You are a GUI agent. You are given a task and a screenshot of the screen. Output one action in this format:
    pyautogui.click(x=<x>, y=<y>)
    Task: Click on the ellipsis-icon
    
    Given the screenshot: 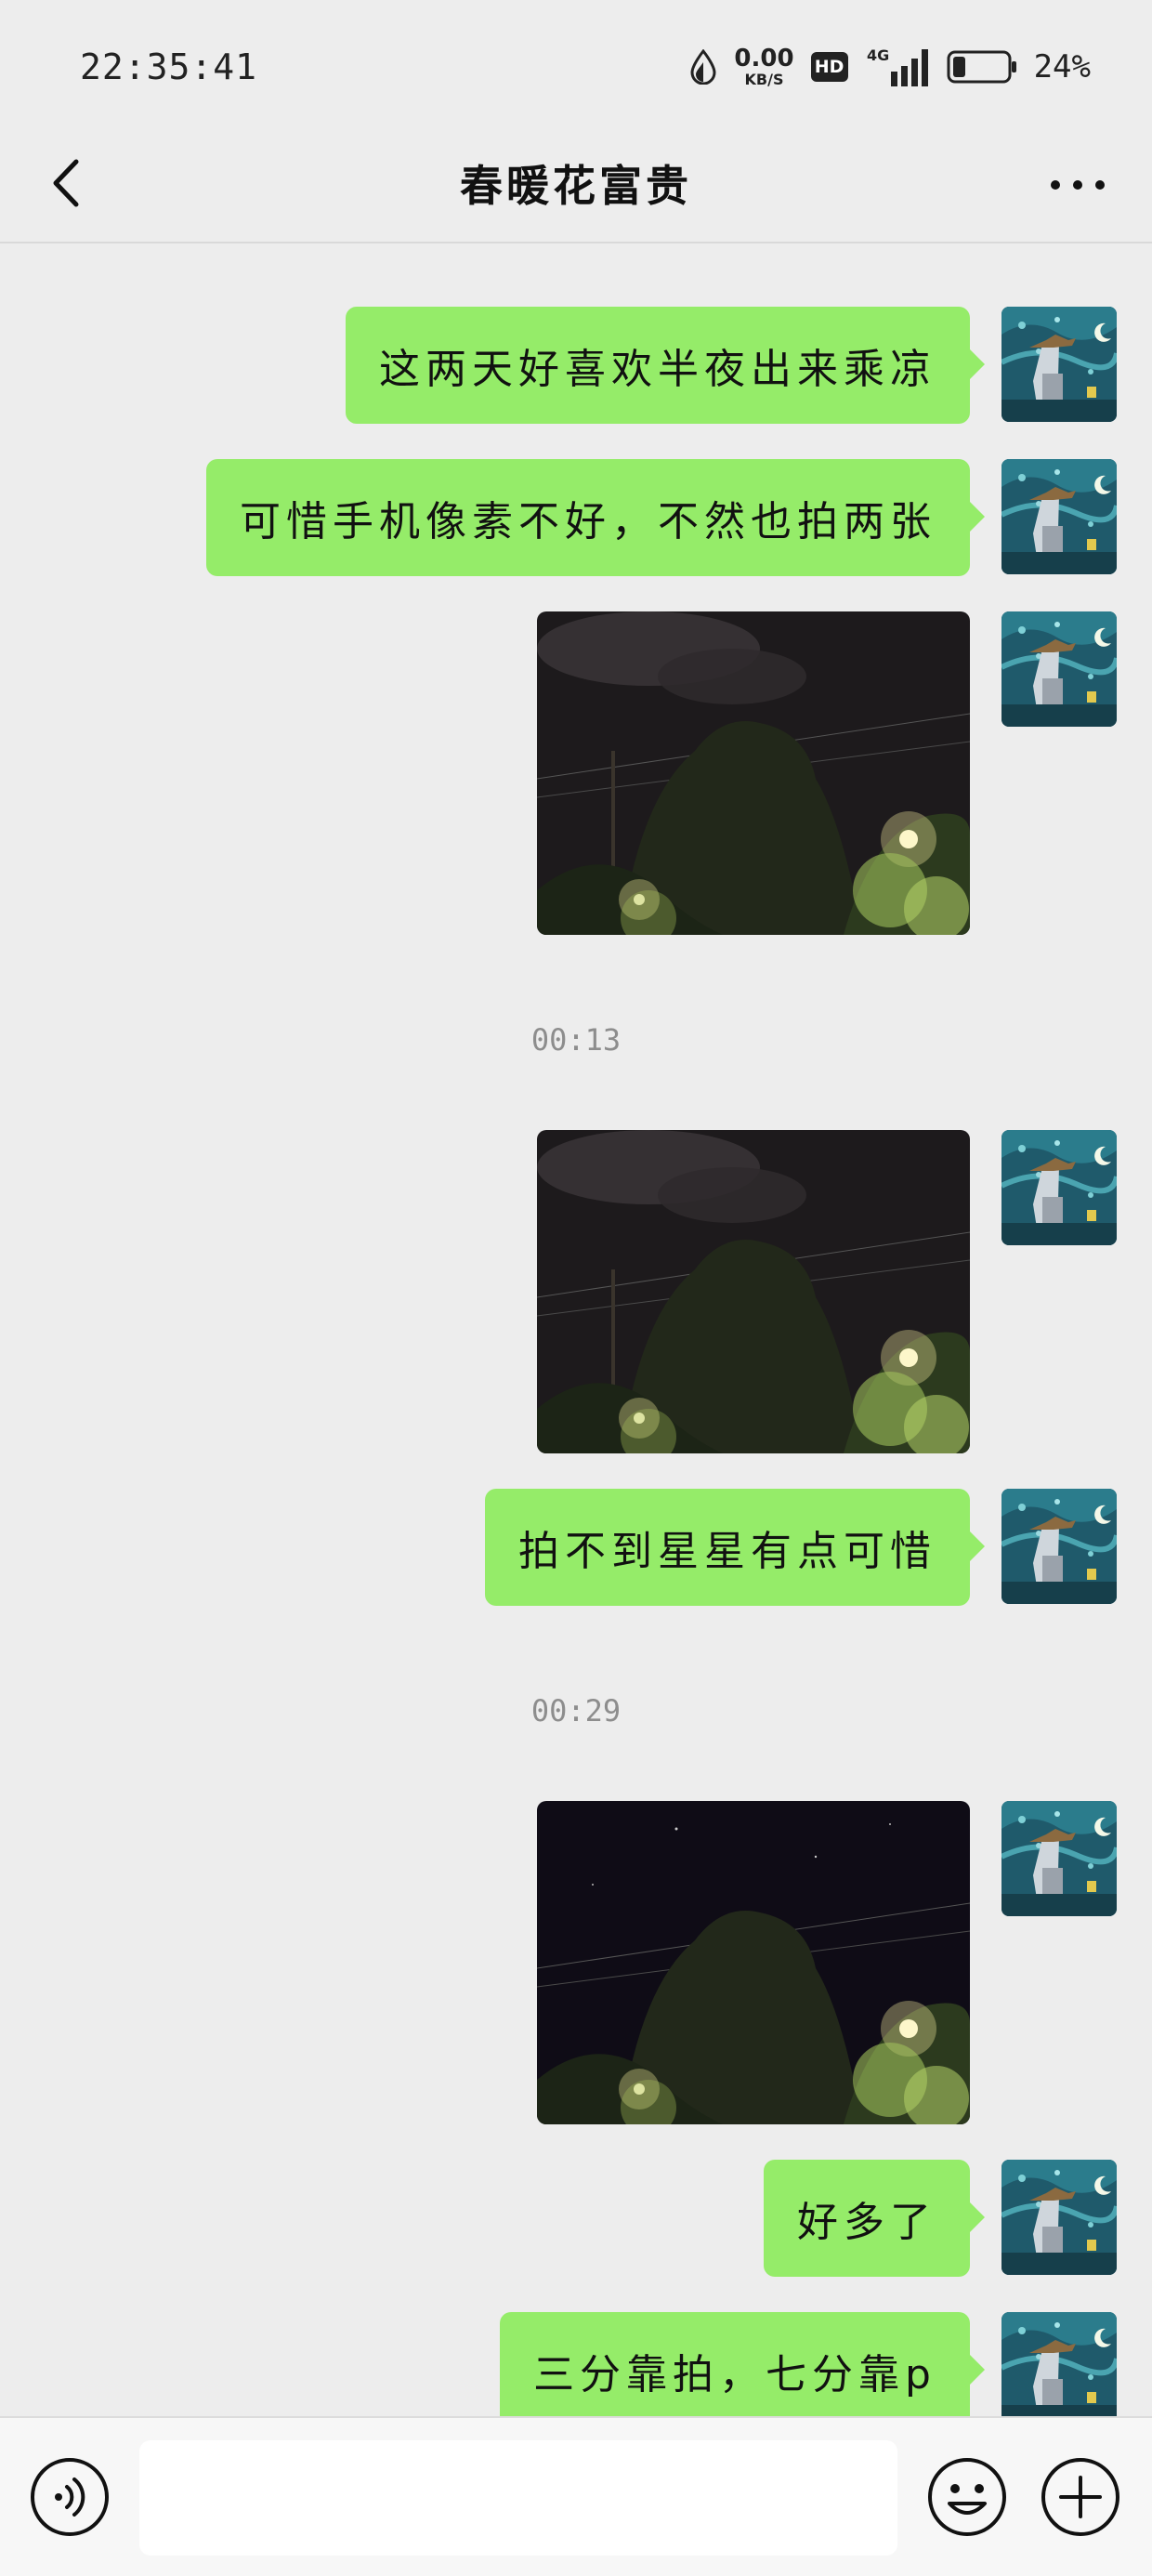 What is the action you would take?
    pyautogui.click(x=1078, y=185)
    